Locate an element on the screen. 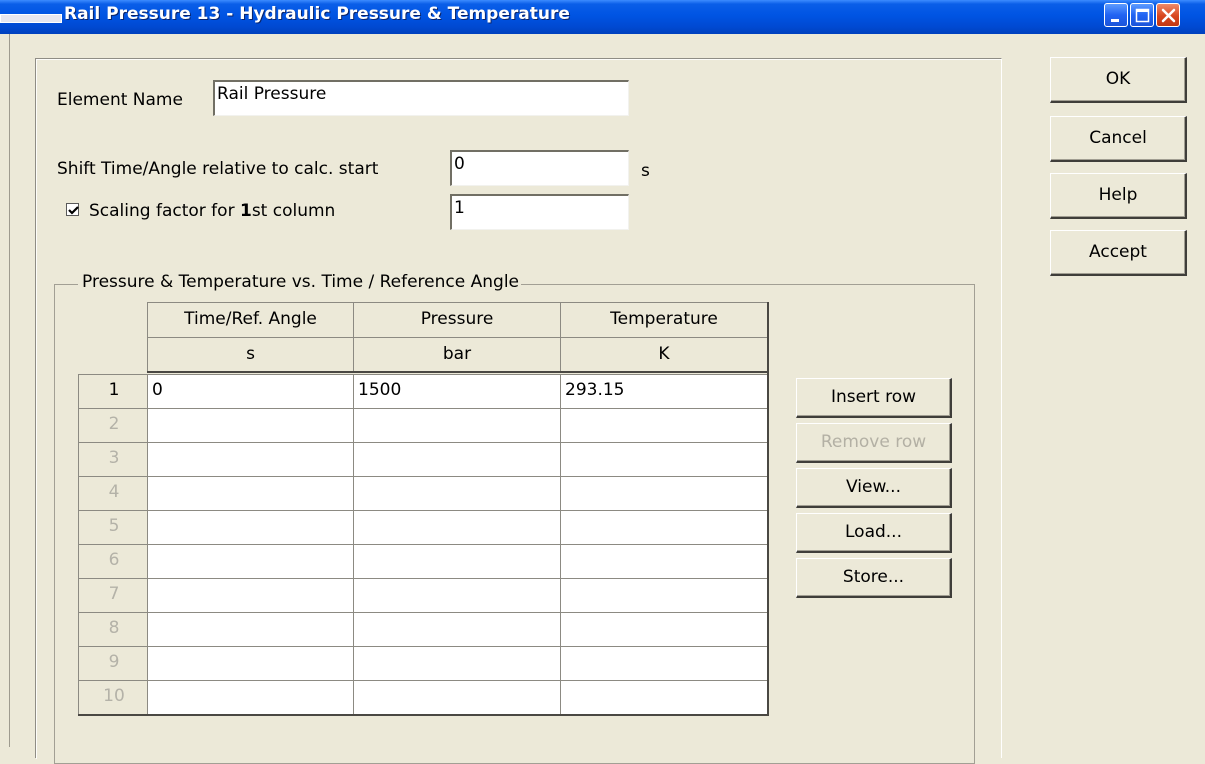  body-bottom-edge is located at coordinates (423, 715).